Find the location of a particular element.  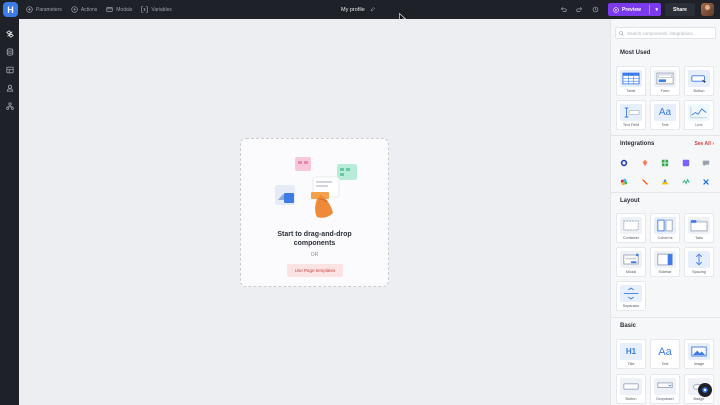

preview-label: Preview is located at coordinates (631, 9).